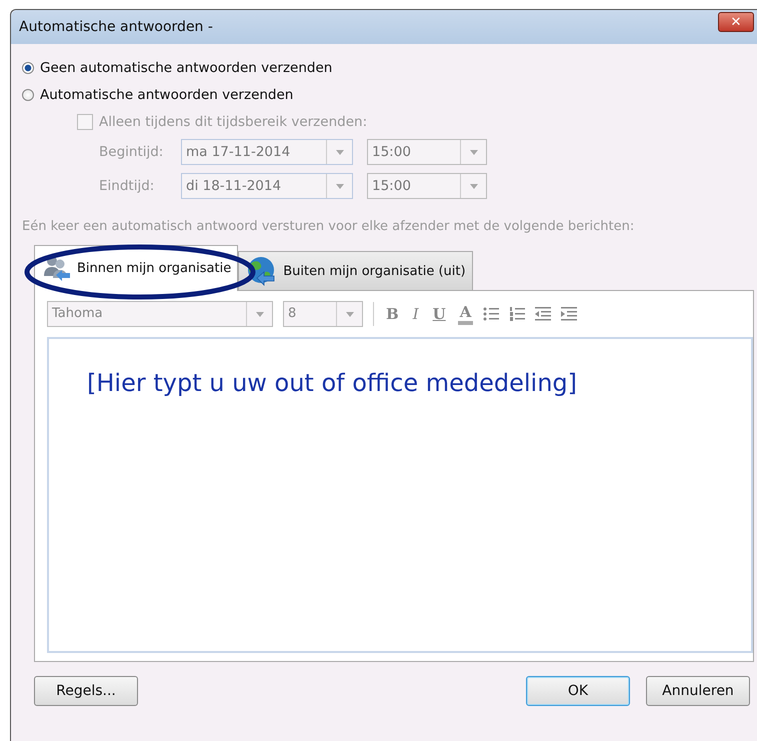  Describe the element at coordinates (261, 271) in the screenshot. I see `globe-icon` at that location.